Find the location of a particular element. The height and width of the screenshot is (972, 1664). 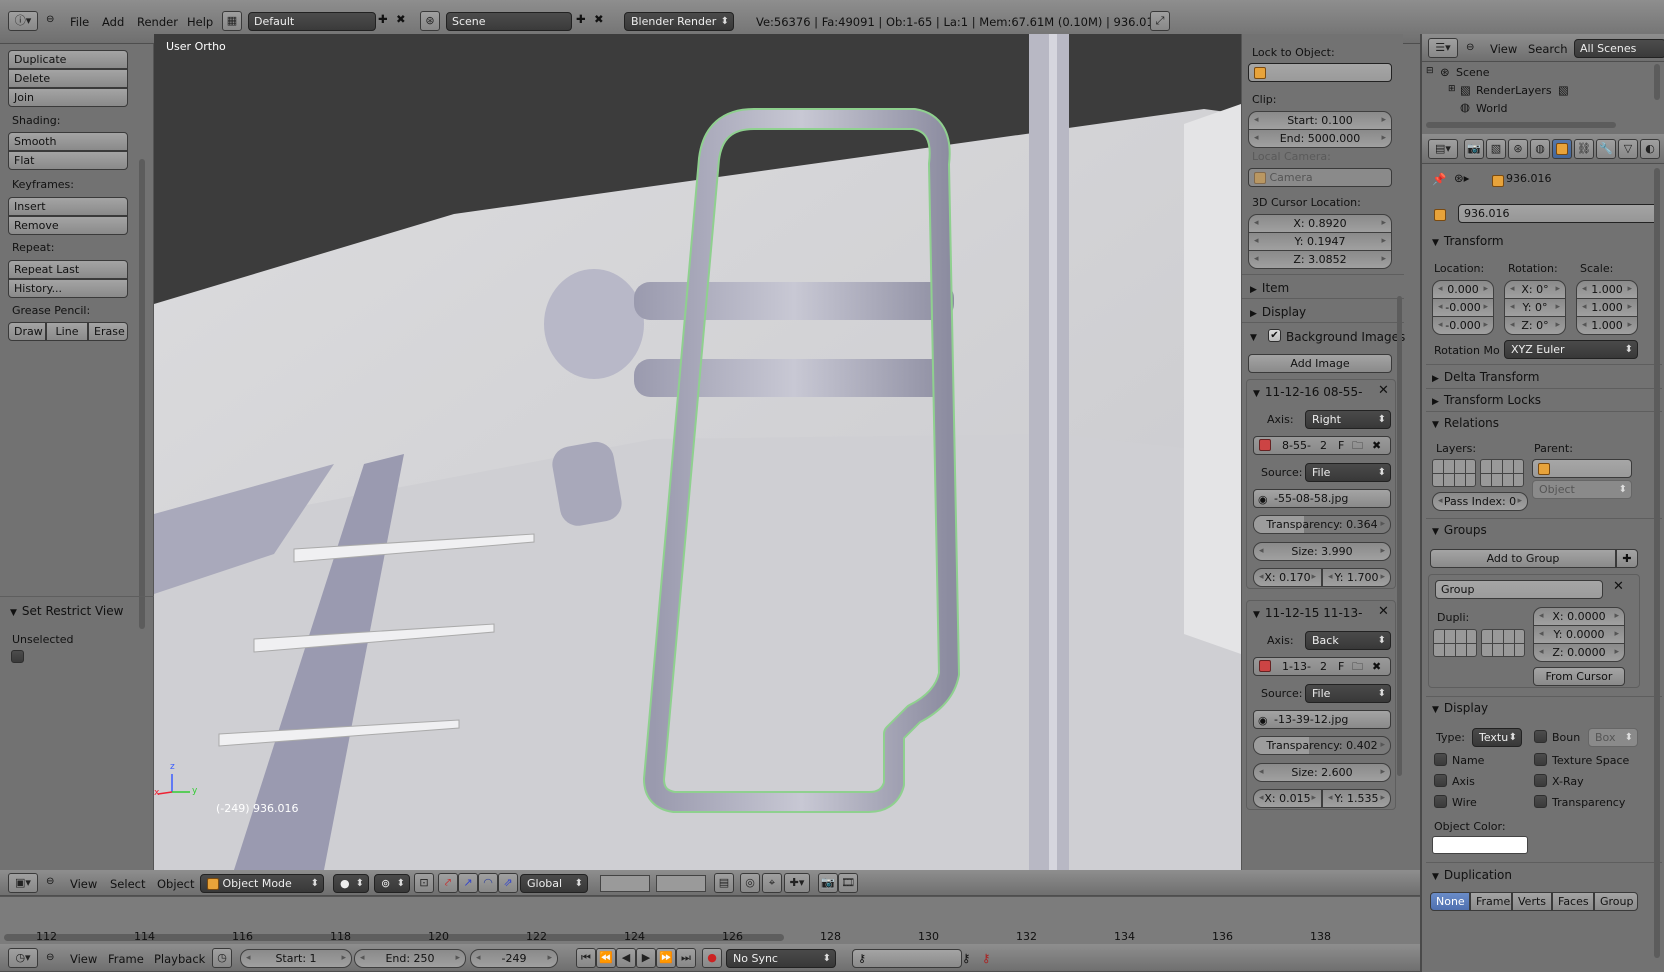

remove-from-group-icon: ✕ is located at coordinates (1618, 586).